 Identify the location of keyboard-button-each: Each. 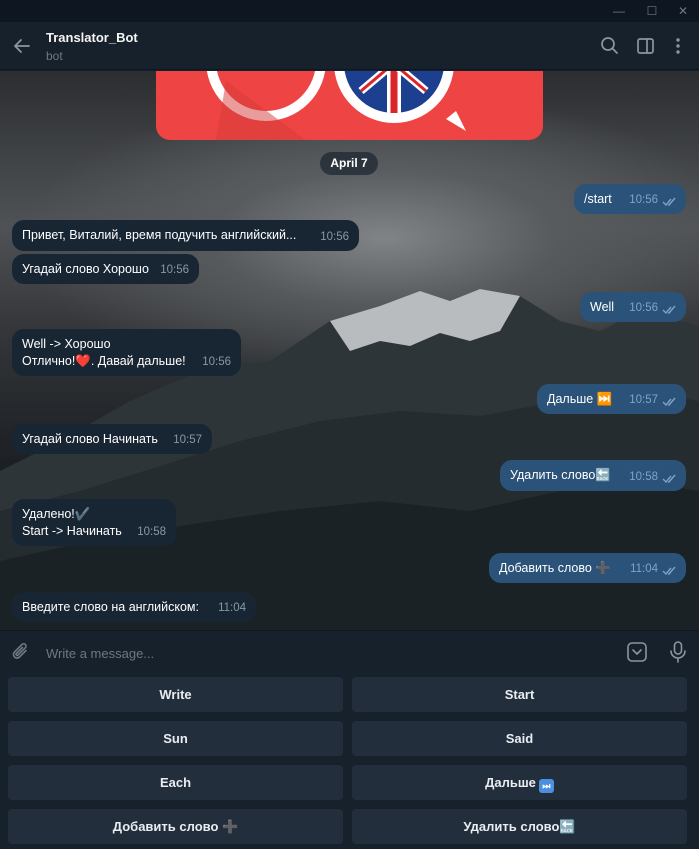
(175, 782).